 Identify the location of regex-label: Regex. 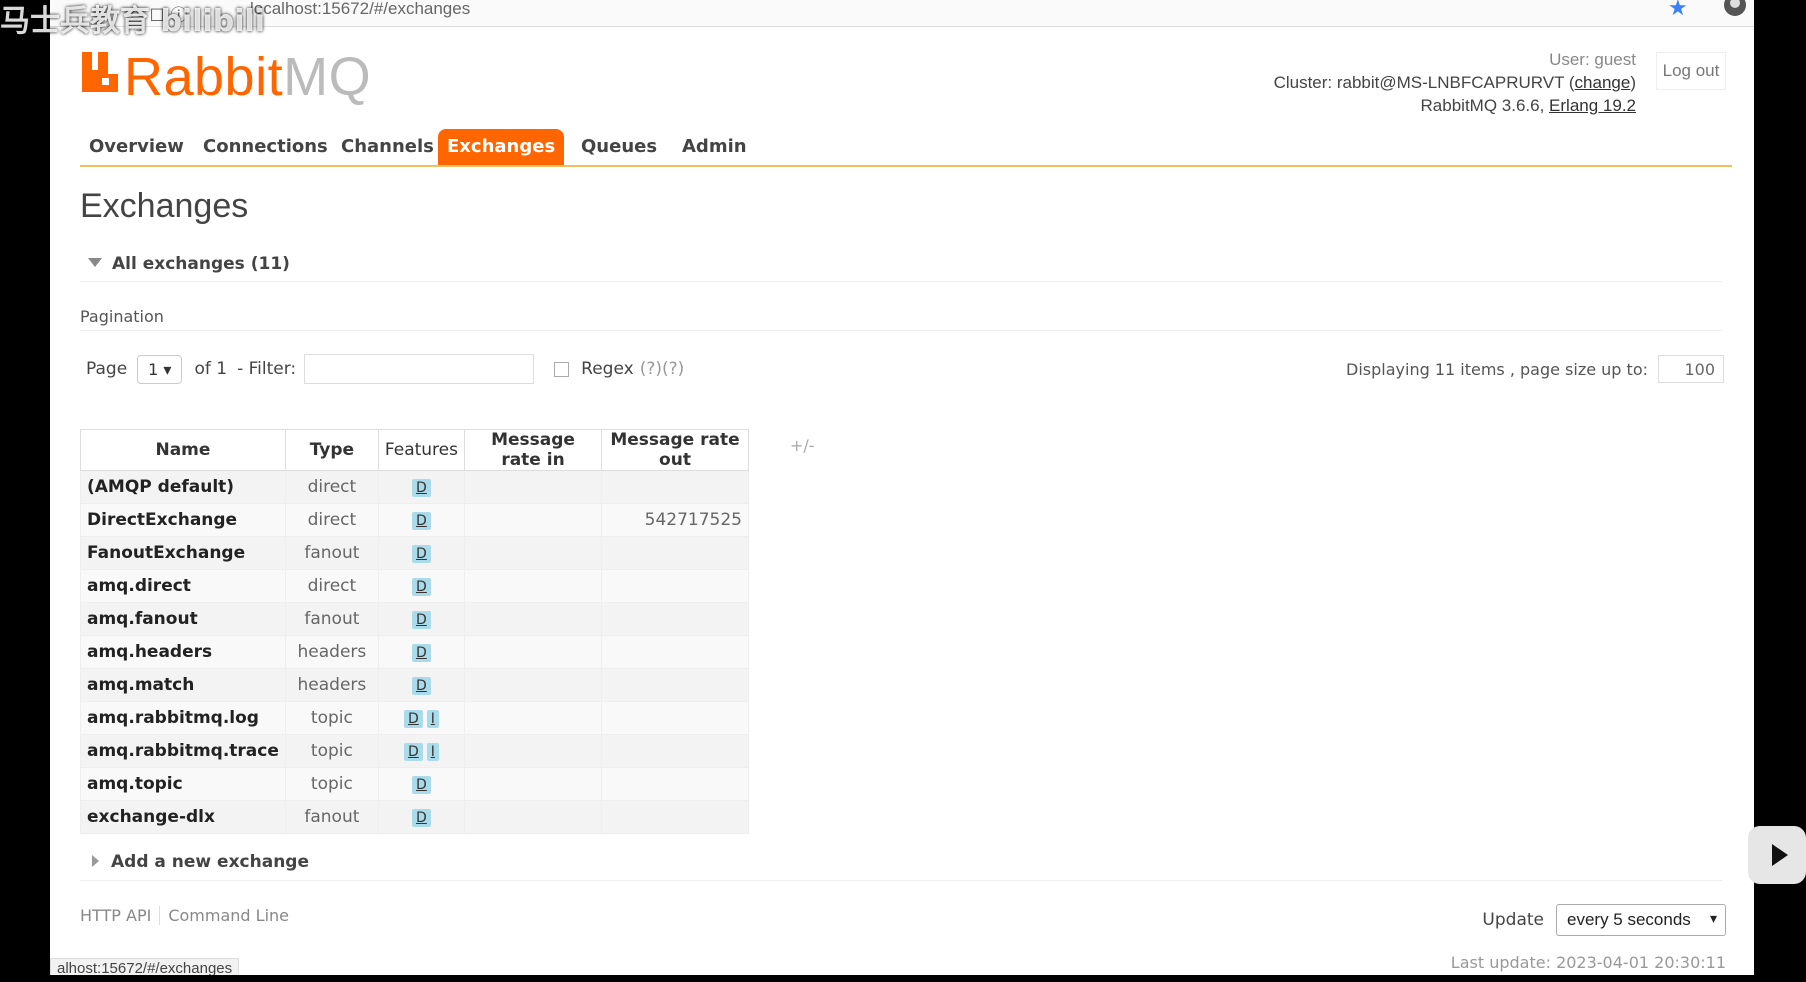
(607, 369).